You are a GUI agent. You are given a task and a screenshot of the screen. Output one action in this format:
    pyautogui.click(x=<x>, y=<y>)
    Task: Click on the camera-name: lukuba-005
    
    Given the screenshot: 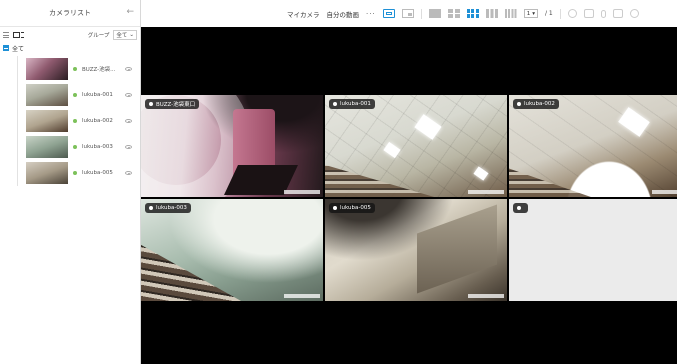 What is the action you would take?
    pyautogui.click(x=97, y=173)
    